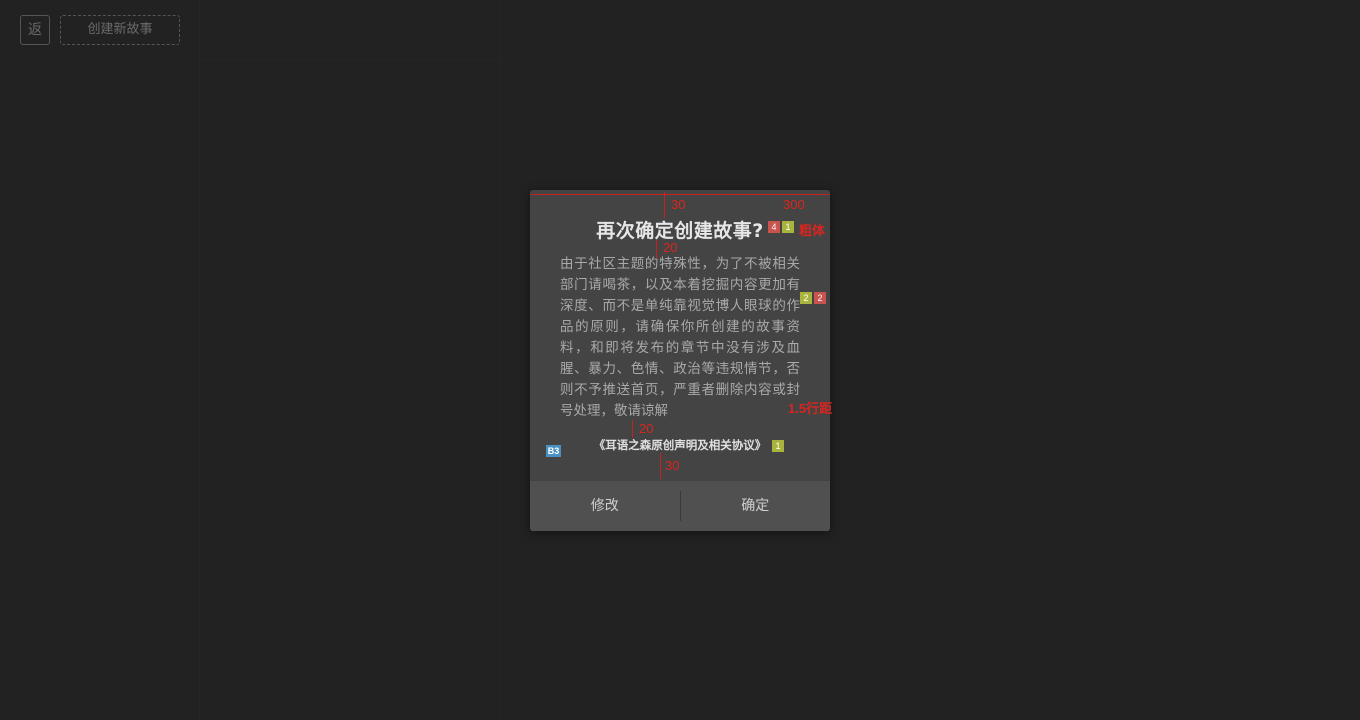 The width and height of the screenshot is (1360, 720). What do you see at coordinates (660, 466) in the screenshot?
I see `bottom-padding-guide` at bounding box center [660, 466].